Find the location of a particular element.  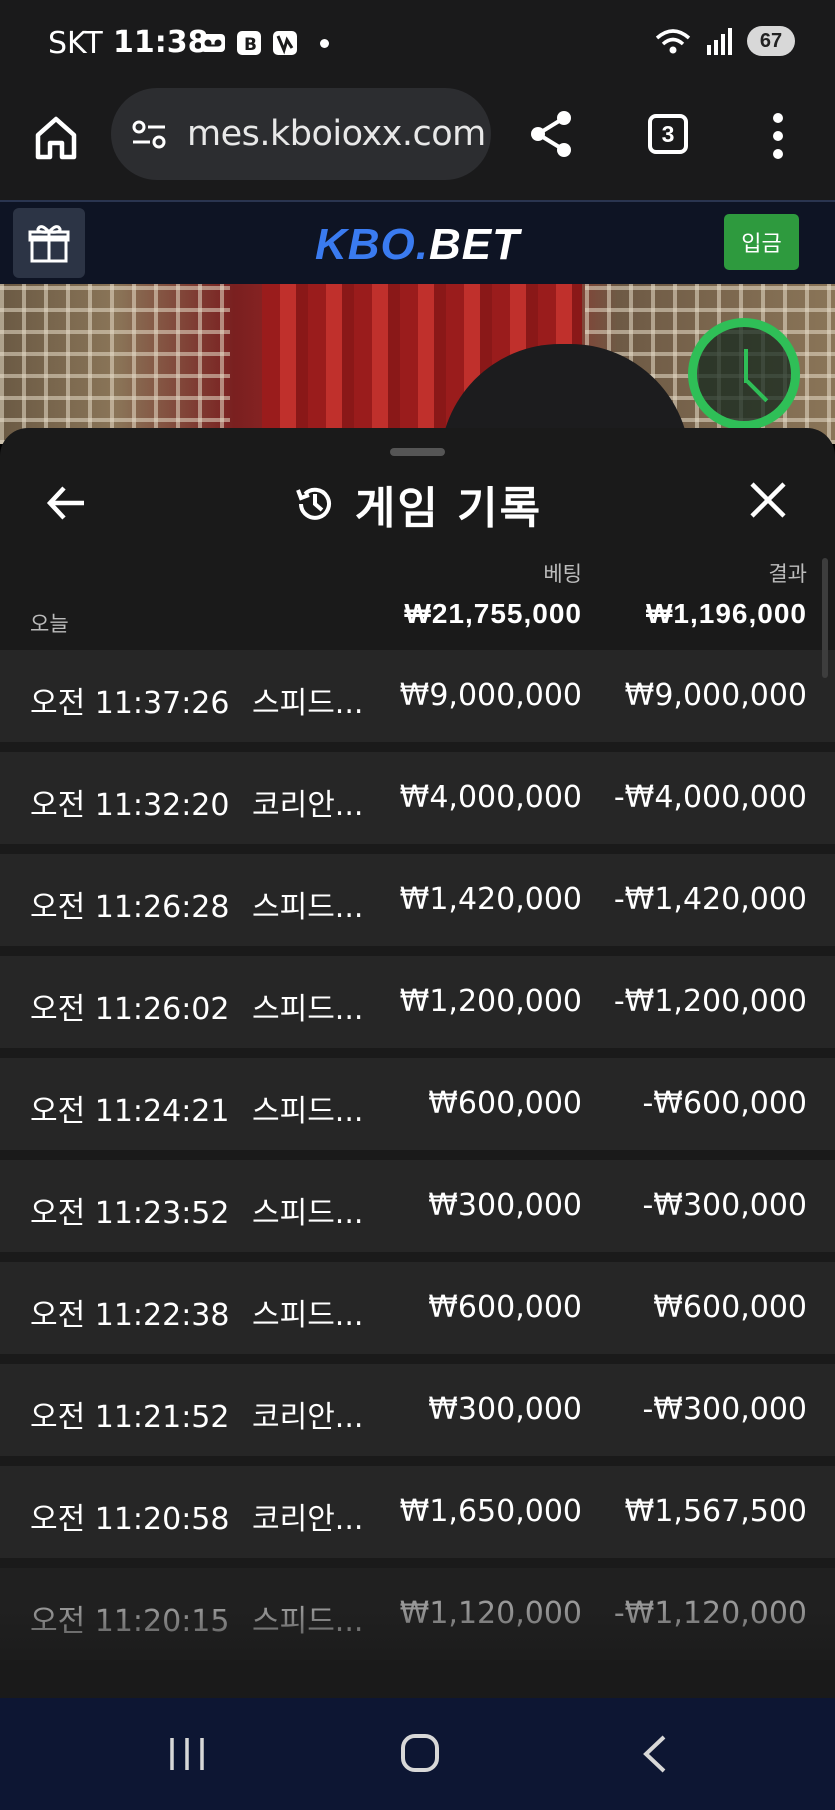

row-result: -₩1,200,000 is located at coordinates (710, 1001).